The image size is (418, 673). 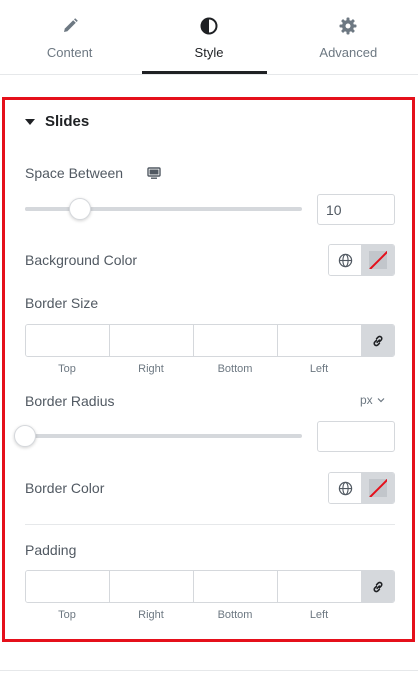 What do you see at coordinates (81, 260) in the screenshot?
I see `background-color-label: Background Color` at bounding box center [81, 260].